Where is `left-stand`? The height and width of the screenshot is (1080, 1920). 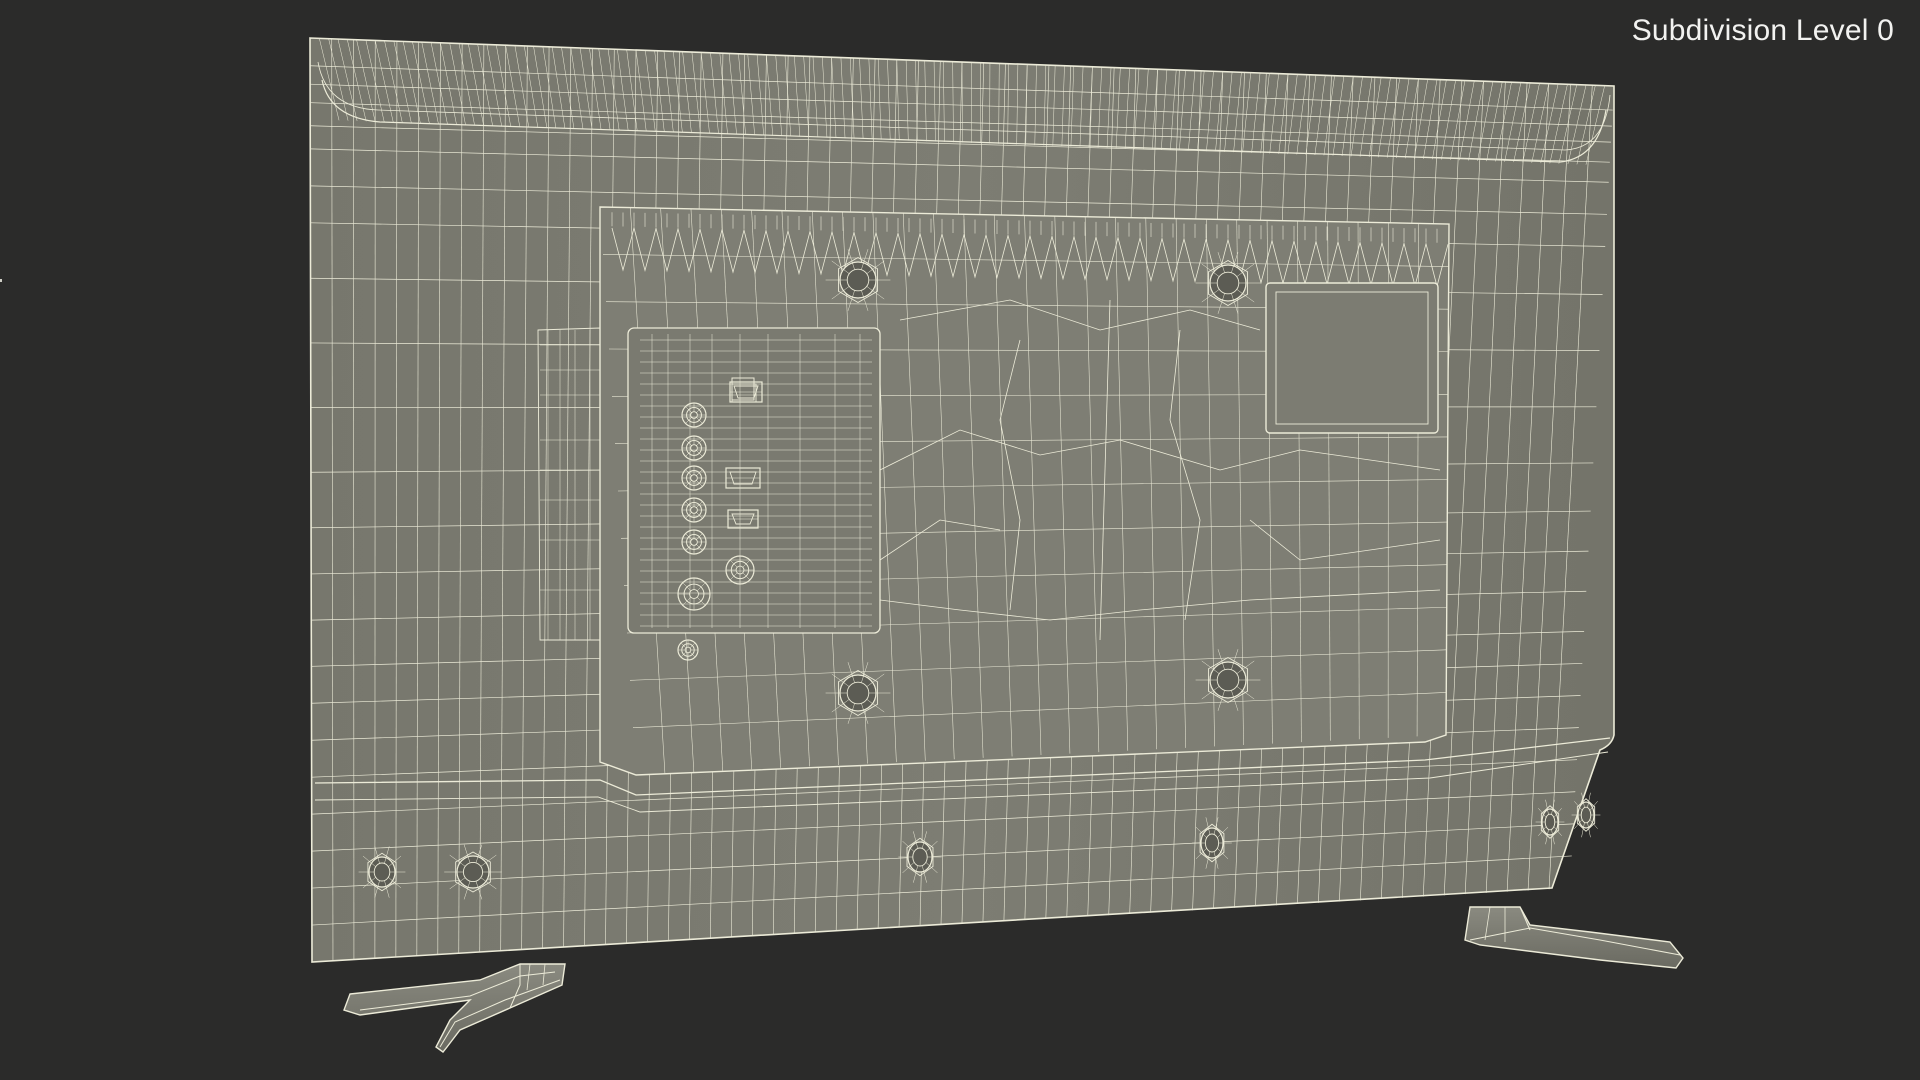 left-stand is located at coordinates (454, 1008).